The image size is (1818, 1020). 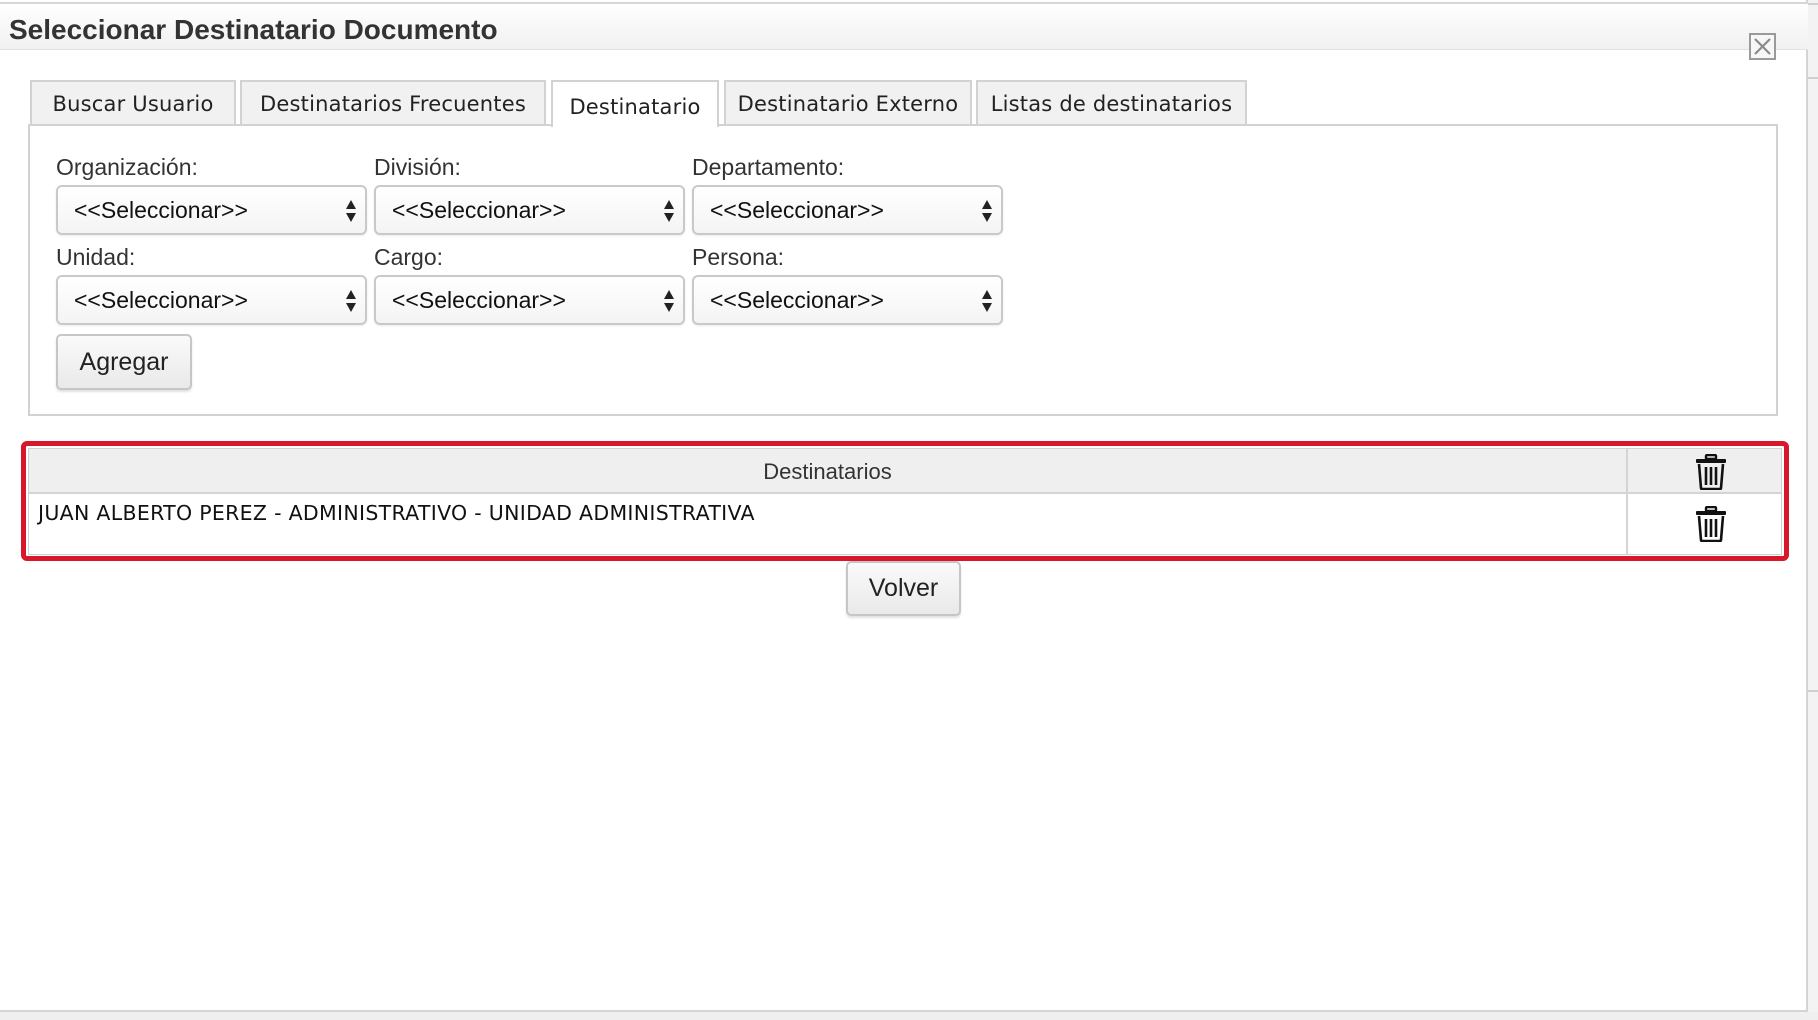 What do you see at coordinates (848, 102) in the screenshot?
I see `tab-destinatario-externo: Destinatario Externo` at bounding box center [848, 102].